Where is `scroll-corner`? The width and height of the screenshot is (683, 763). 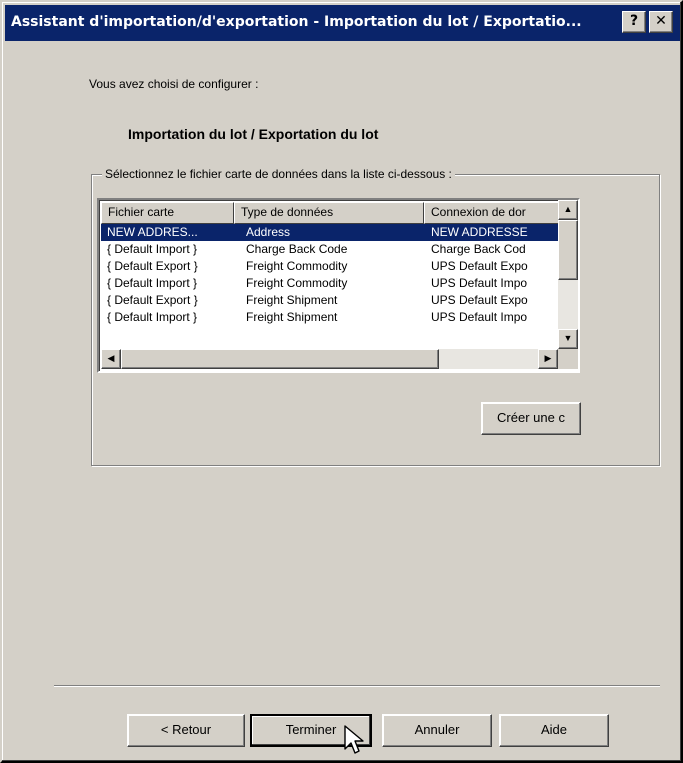
scroll-corner is located at coordinates (568, 359).